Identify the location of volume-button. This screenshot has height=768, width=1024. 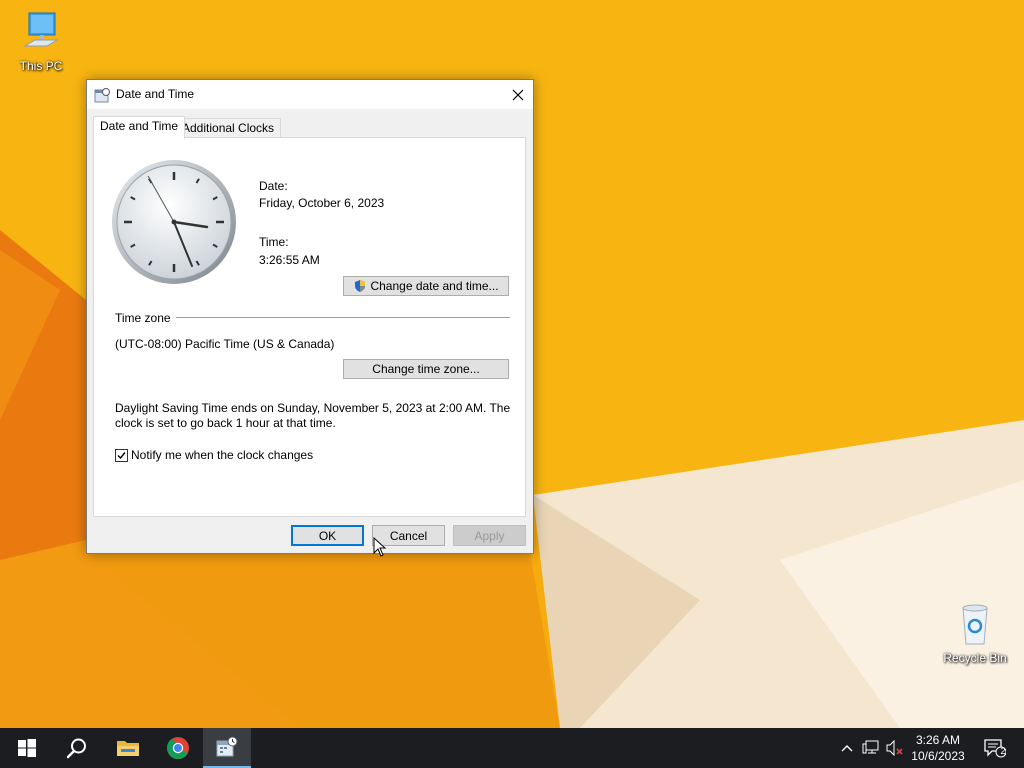
(895, 748).